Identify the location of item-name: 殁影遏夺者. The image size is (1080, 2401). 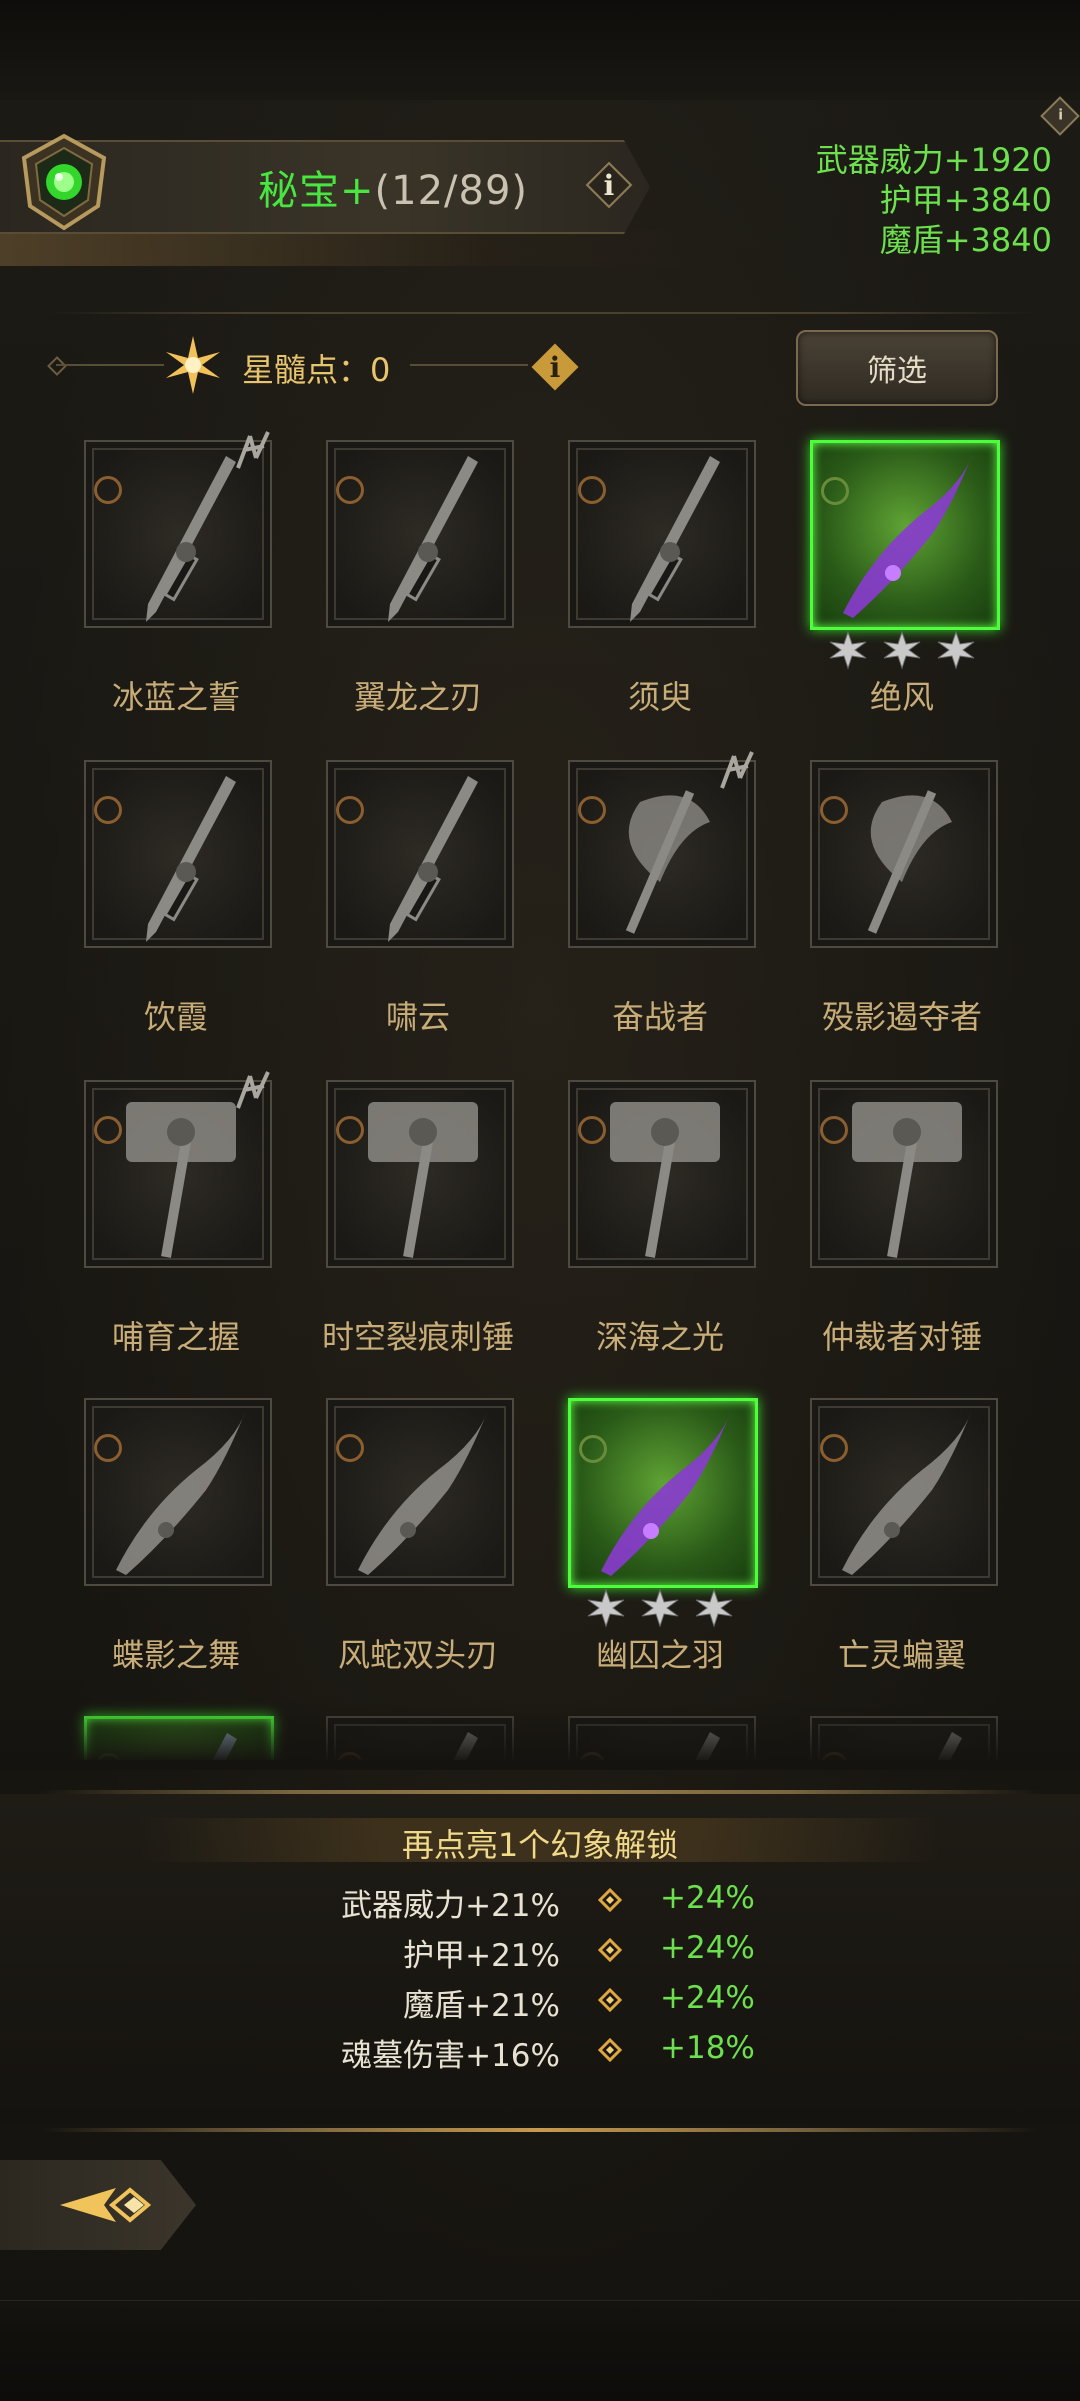
(901, 1017).